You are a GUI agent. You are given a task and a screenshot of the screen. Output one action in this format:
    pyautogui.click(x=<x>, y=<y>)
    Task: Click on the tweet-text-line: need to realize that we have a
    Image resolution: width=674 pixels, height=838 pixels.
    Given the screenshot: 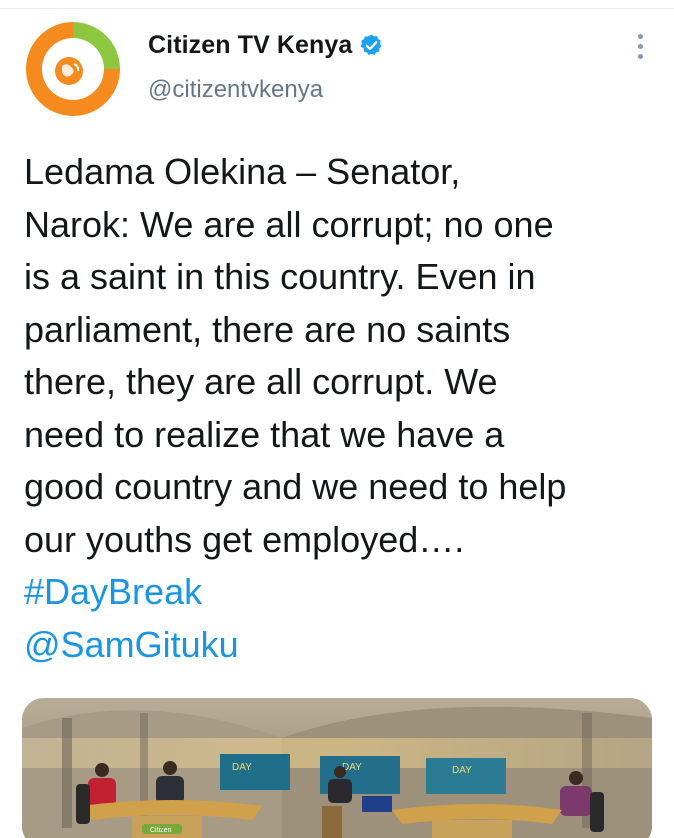 What is the action you would take?
    pyautogui.click(x=264, y=434)
    